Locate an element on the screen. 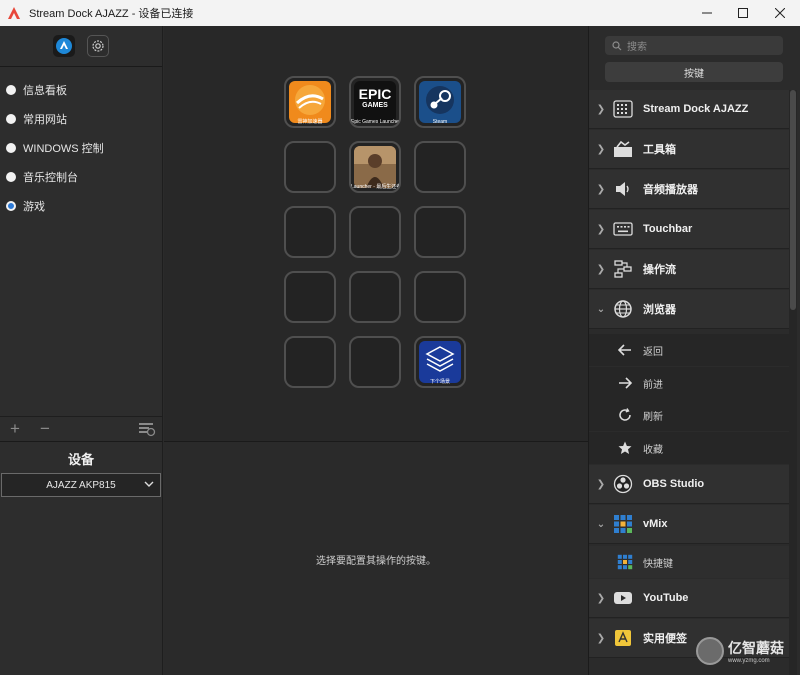  action-item: 快捷键 is located at coordinates (689, 562).